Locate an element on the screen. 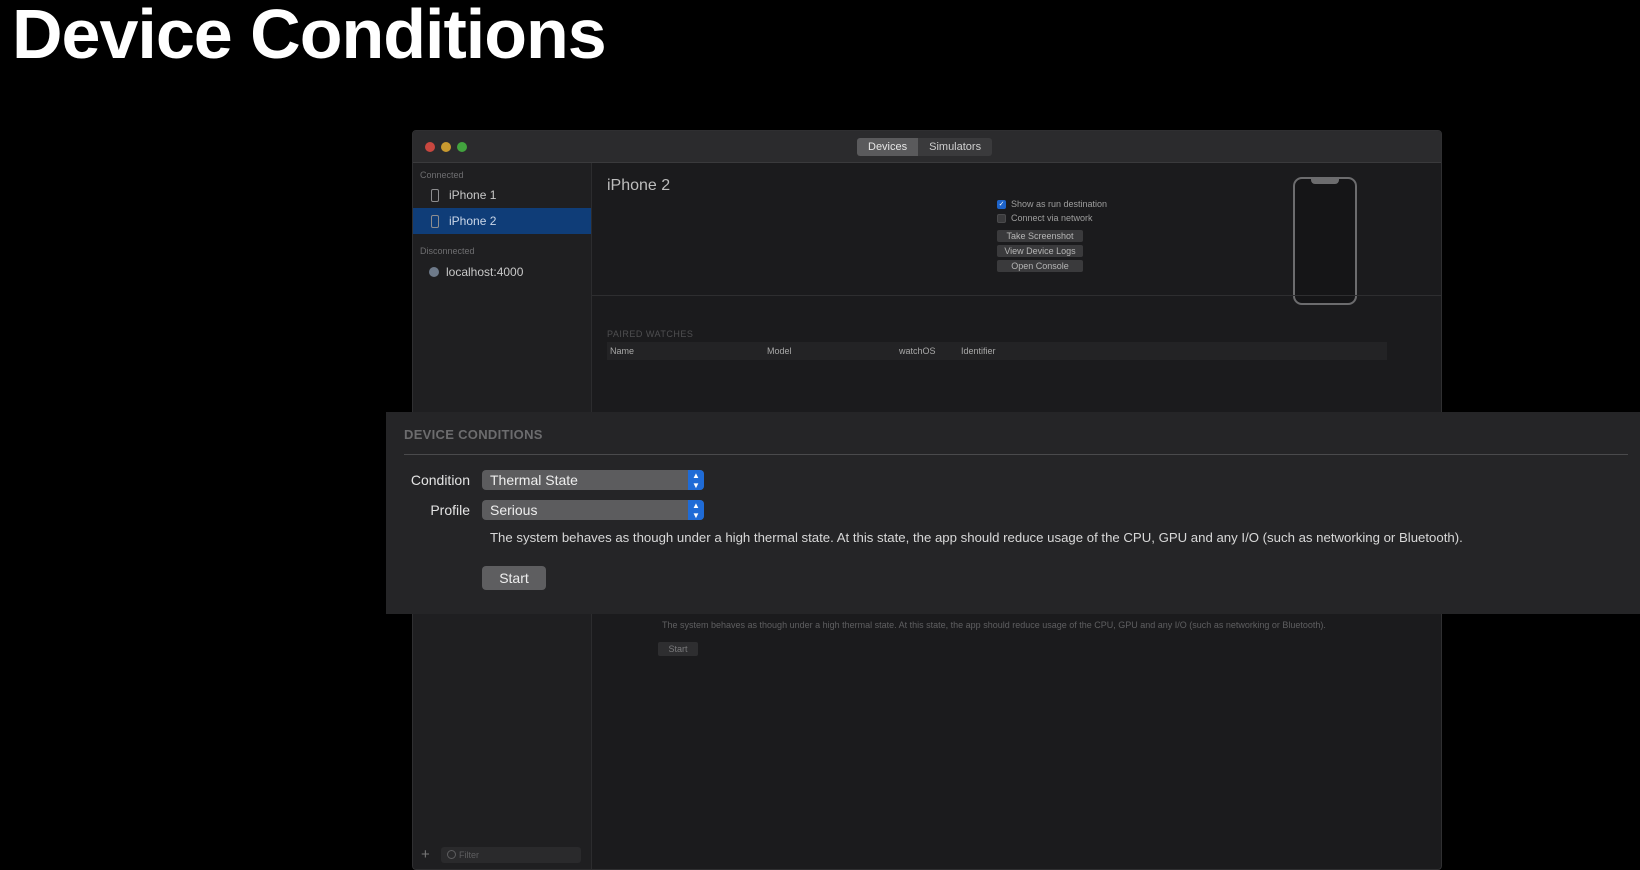 The width and height of the screenshot is (1640, 870). window-titlebar: Devices Simulators is located at coordinates (927, 147).